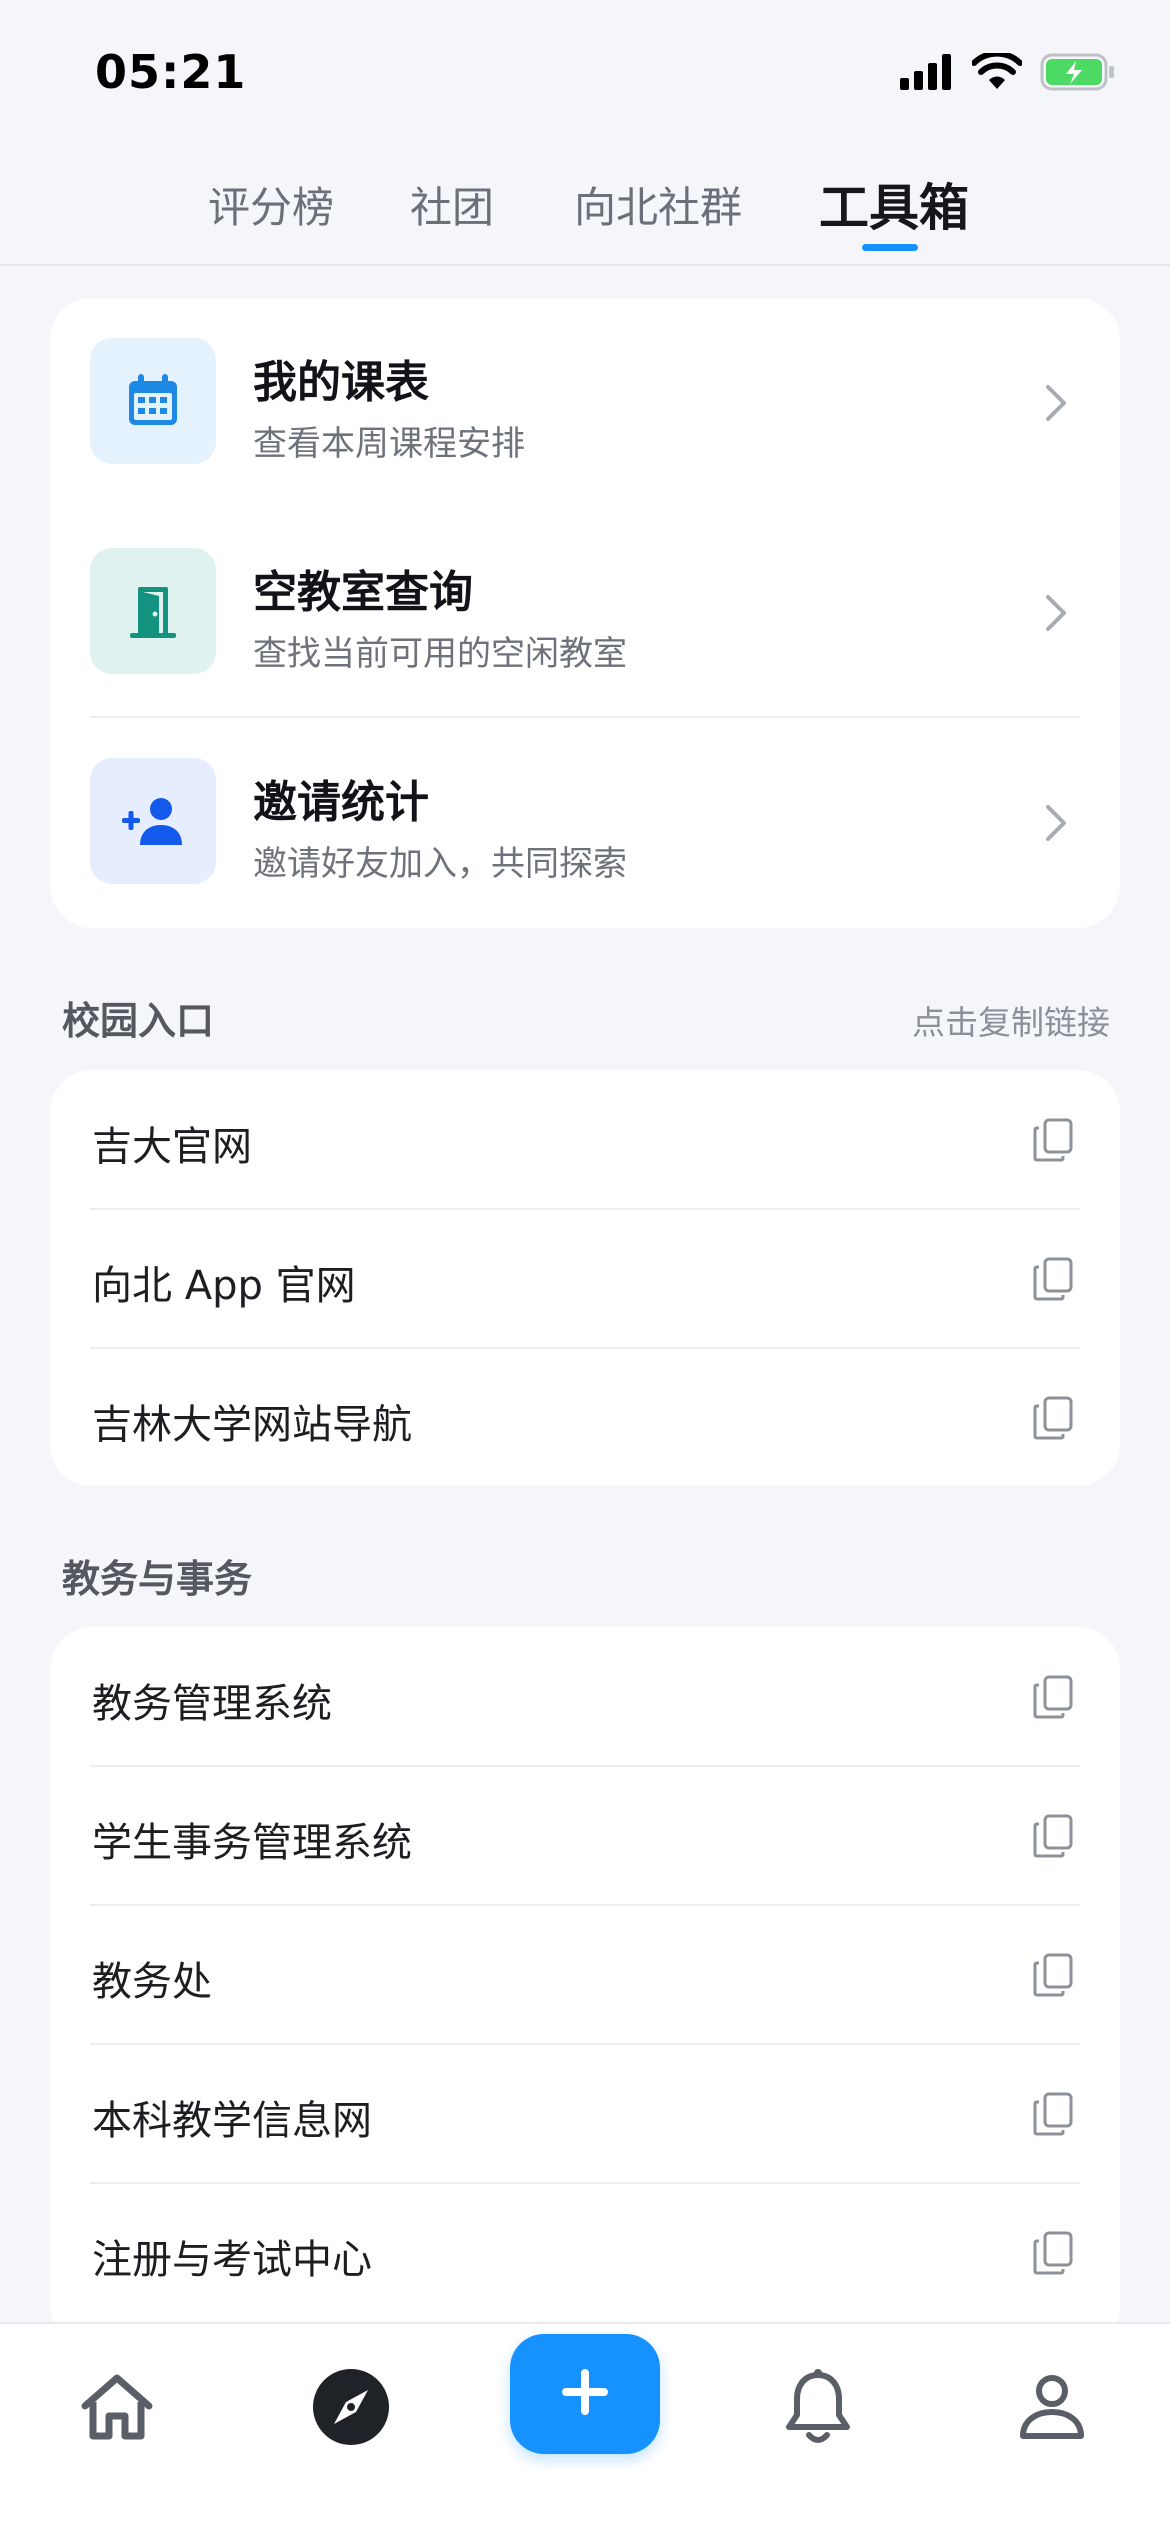  I want to click on status-icons, so click(1008, 73).